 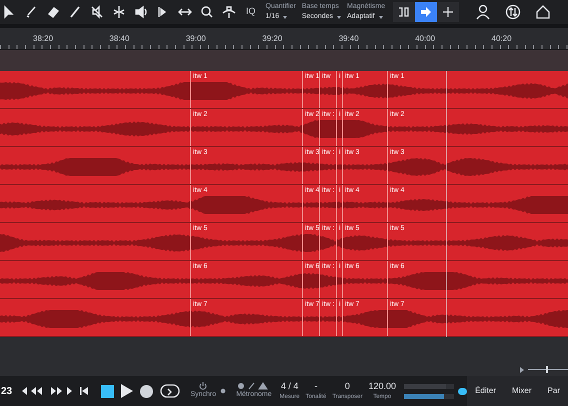 I want to click on ruler-label: 39:20, so click(x=273, y=39).